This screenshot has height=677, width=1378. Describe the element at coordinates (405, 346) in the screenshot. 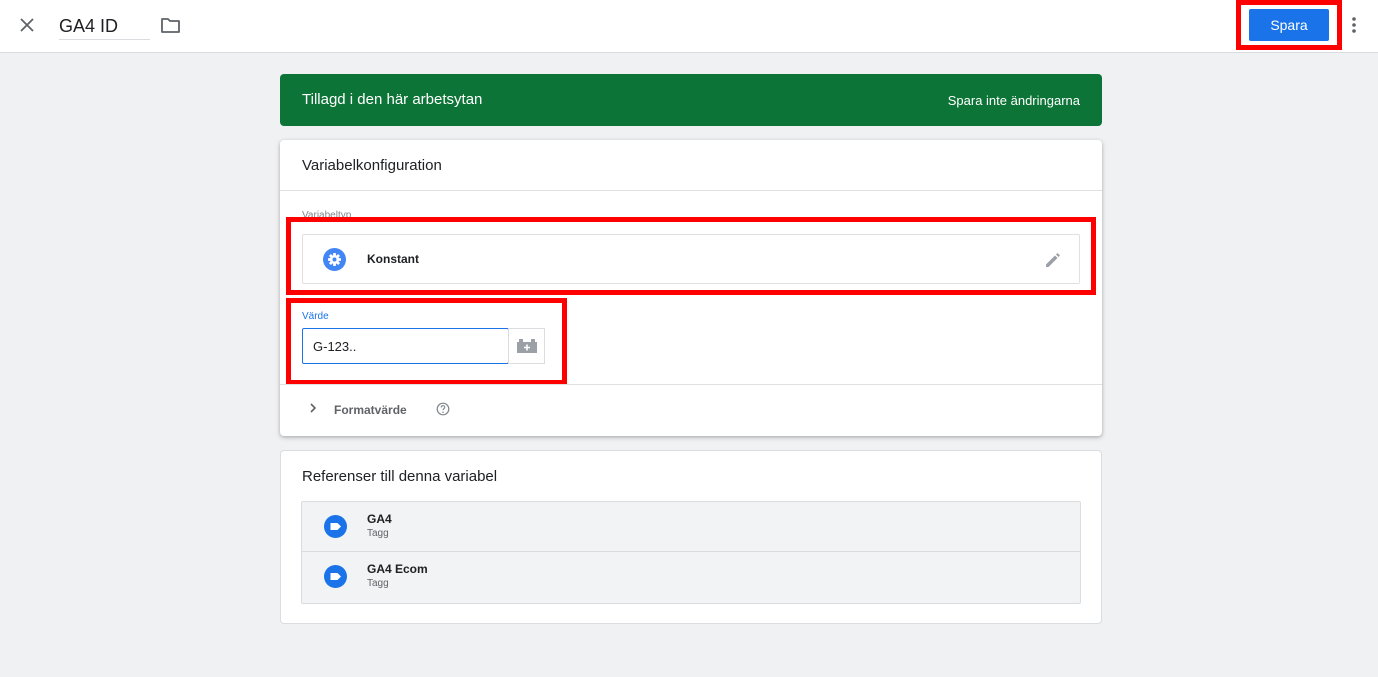

I see `value-input` at that location.